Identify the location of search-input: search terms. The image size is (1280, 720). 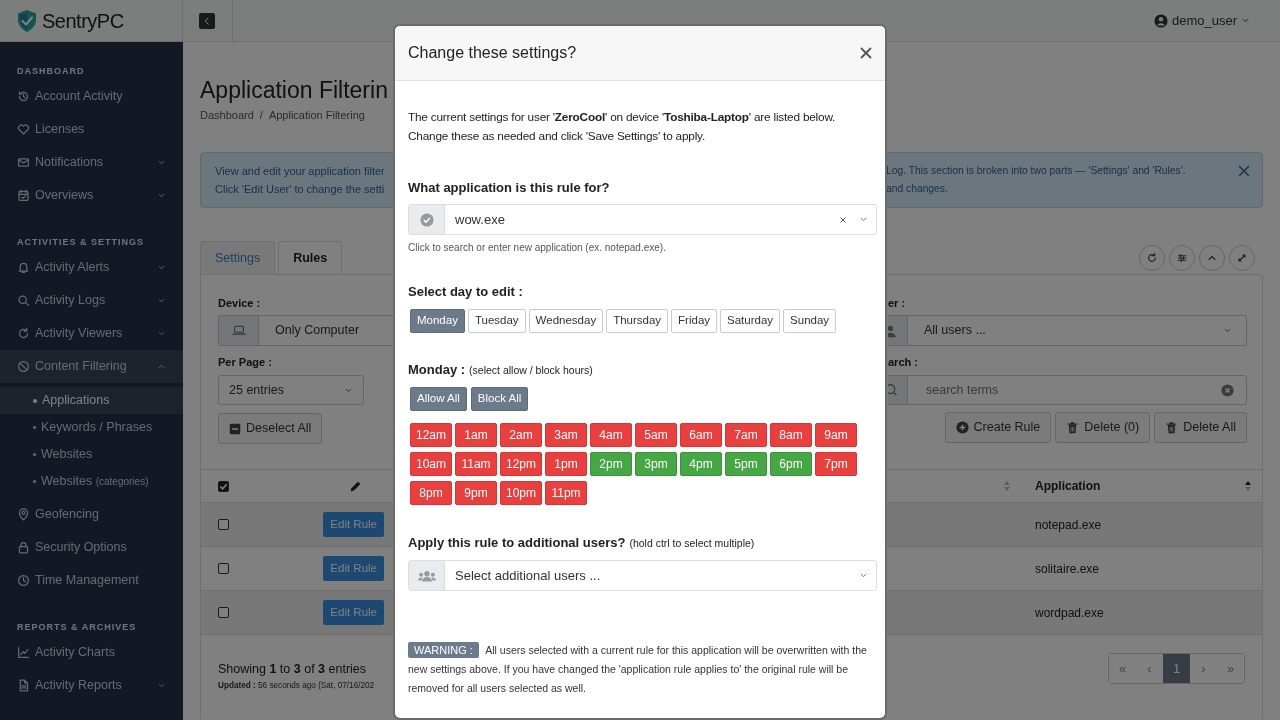
(1072, 390).